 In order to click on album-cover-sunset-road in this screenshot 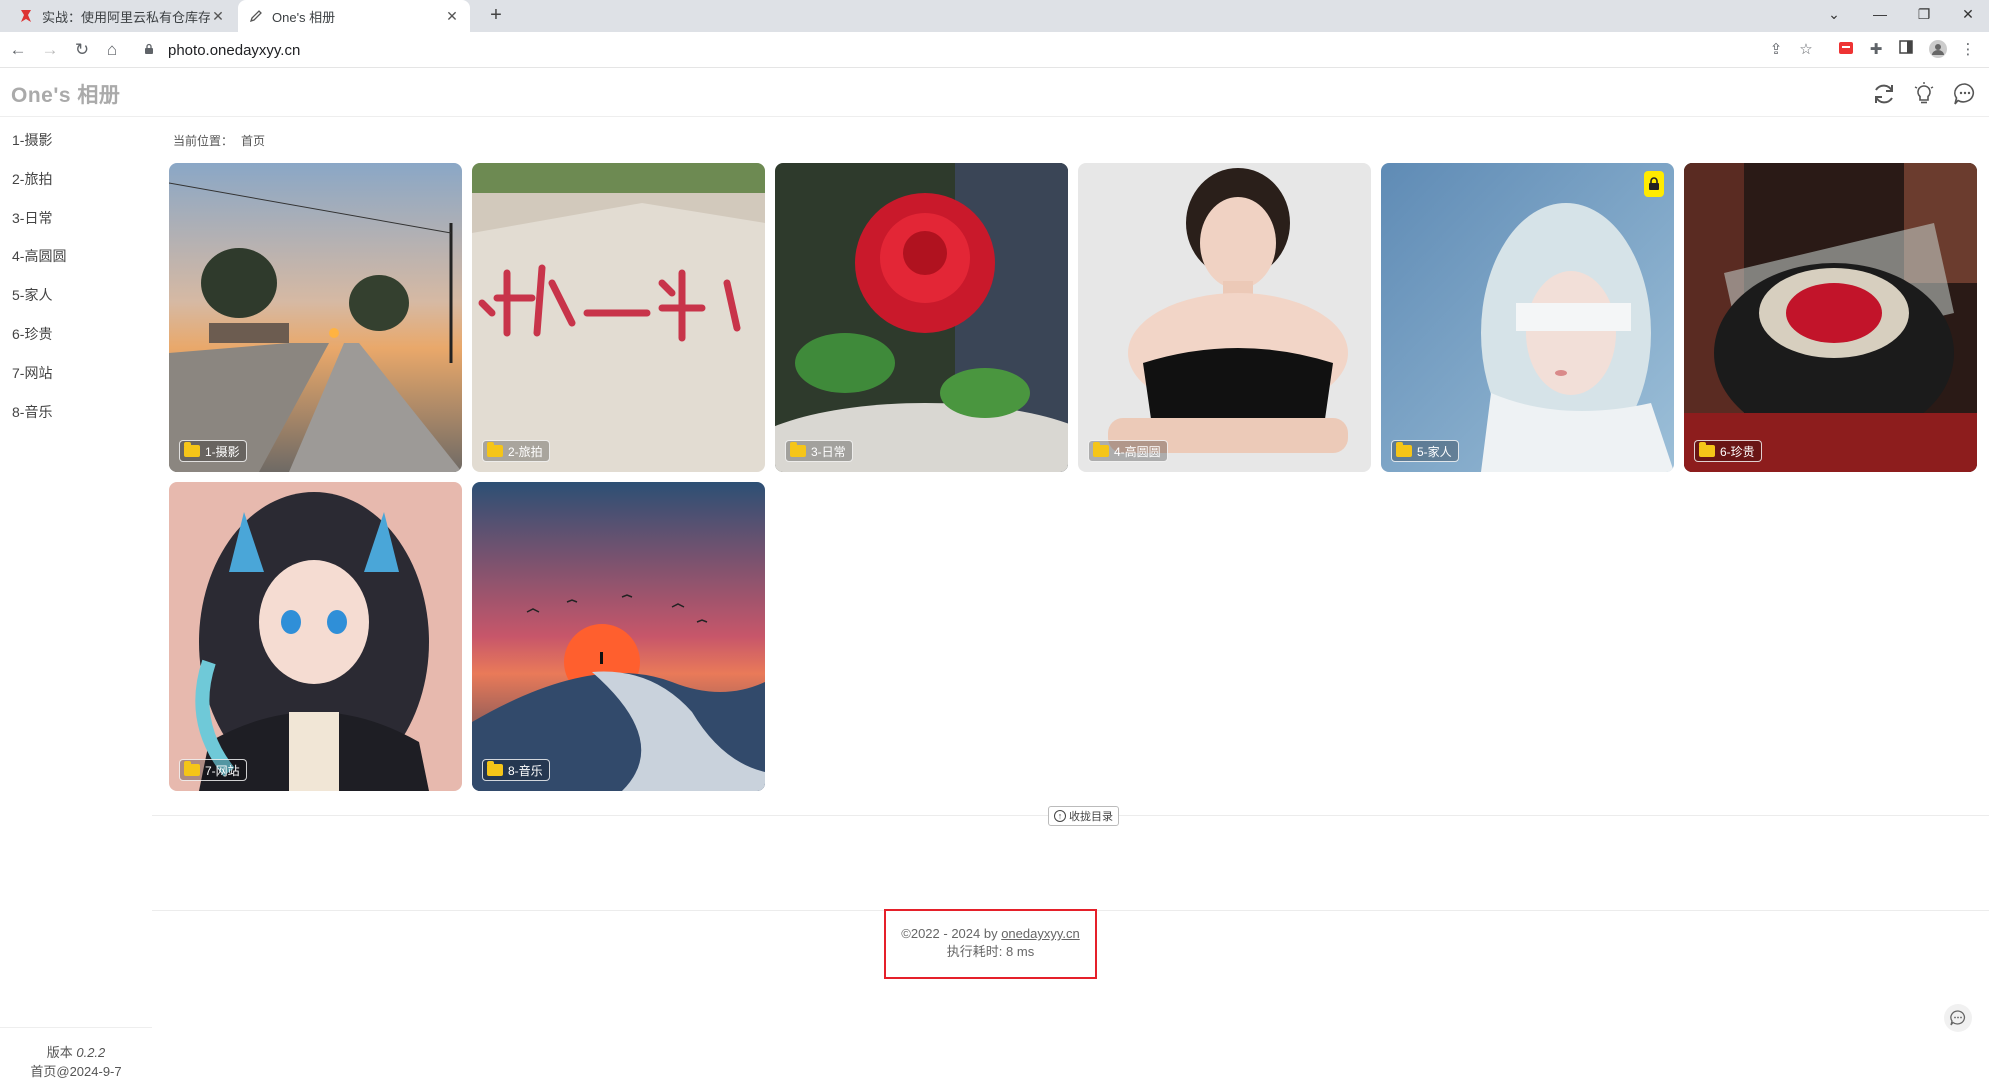, I will do `click(315, 317)`.